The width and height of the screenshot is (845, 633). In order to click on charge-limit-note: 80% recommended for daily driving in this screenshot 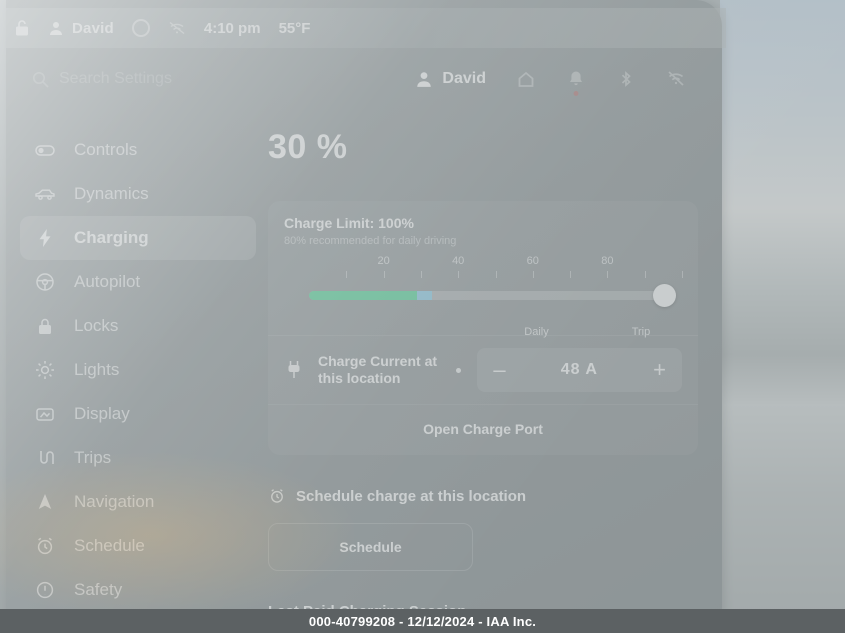, I will do `click(370, 241)`.